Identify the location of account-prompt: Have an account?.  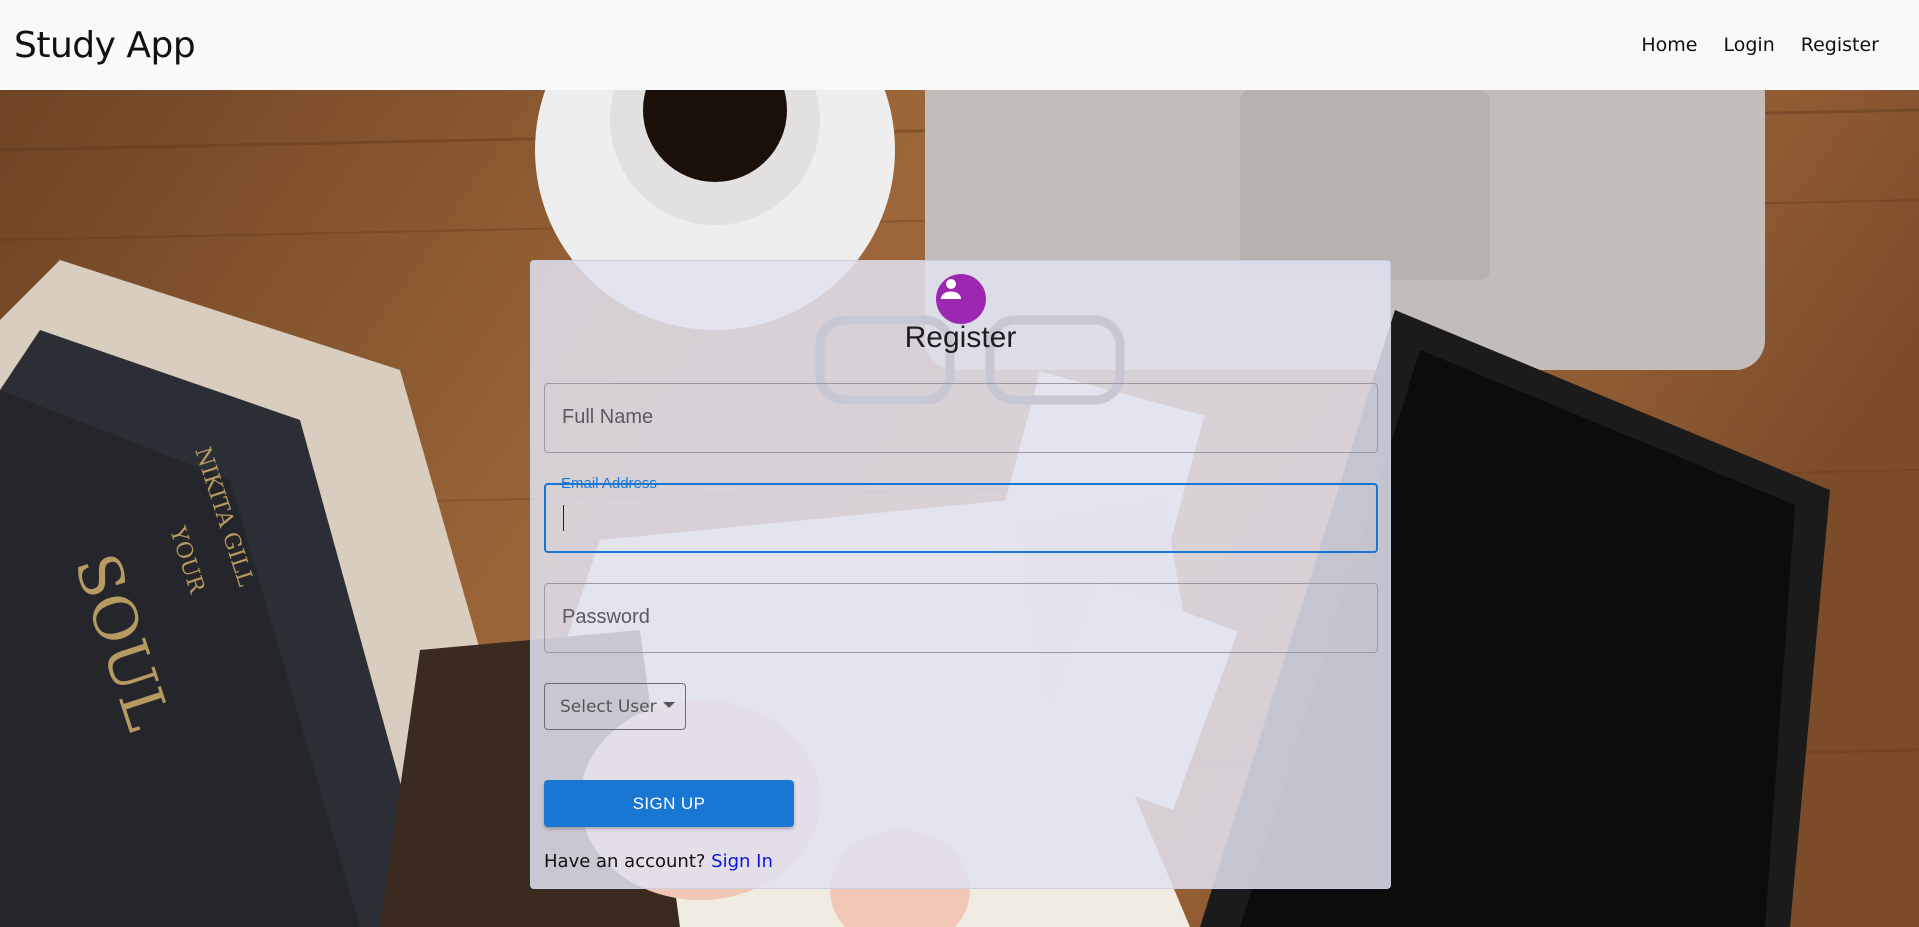
(625, 861).